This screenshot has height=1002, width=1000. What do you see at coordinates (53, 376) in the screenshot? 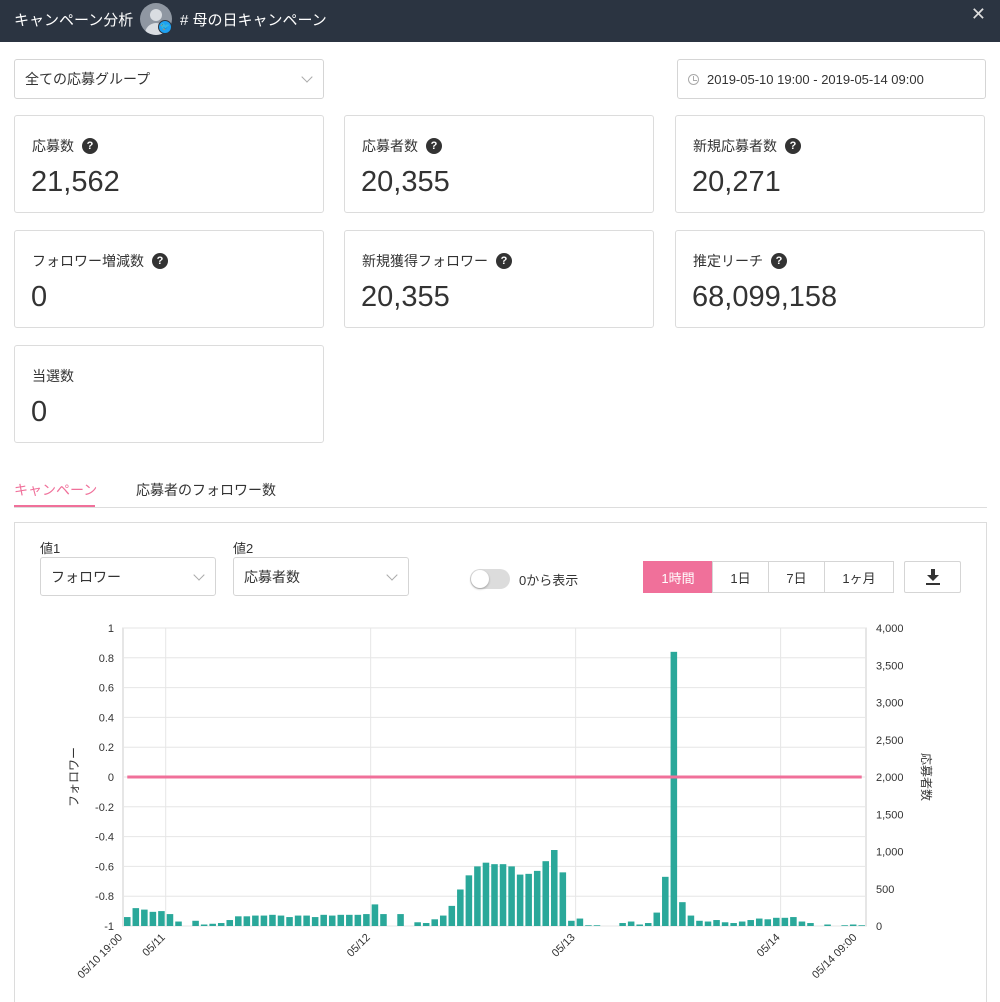
I see `stat-label: 当選数` at bounding box center [53, 376].